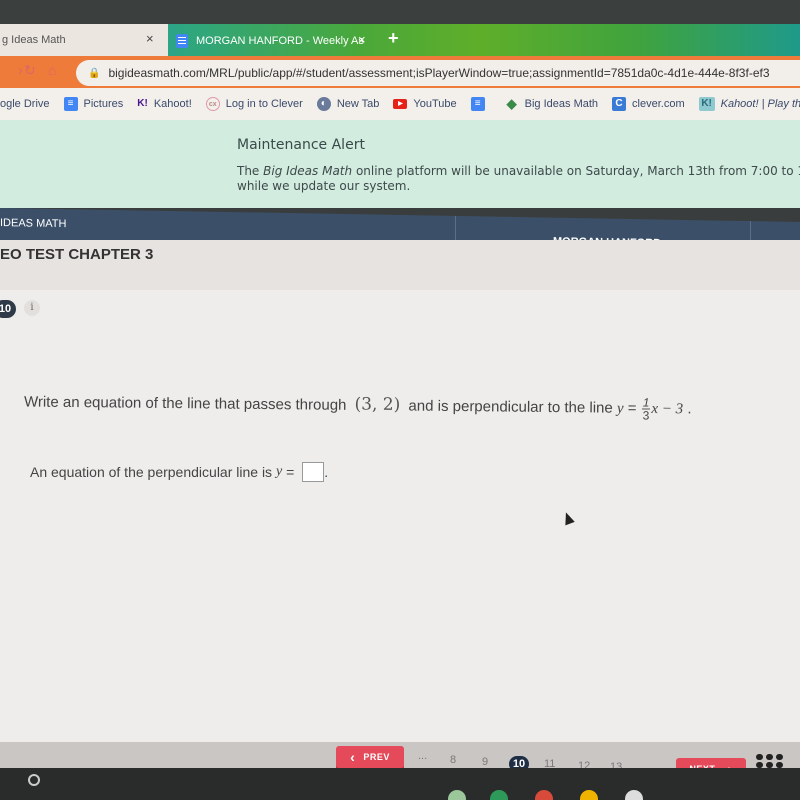  What do you see at coordinates (212, 104) in the screenshot?
I see `clever-badge-icon: cx` at bounding box center [212, 104].